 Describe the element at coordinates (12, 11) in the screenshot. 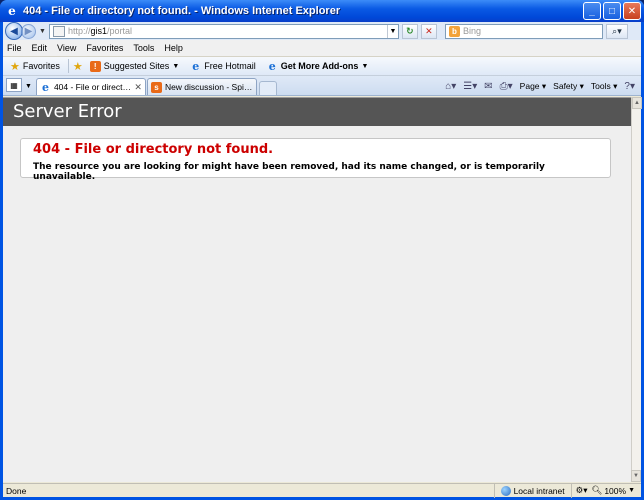

I see `ie-logo-icon: e` at that location.